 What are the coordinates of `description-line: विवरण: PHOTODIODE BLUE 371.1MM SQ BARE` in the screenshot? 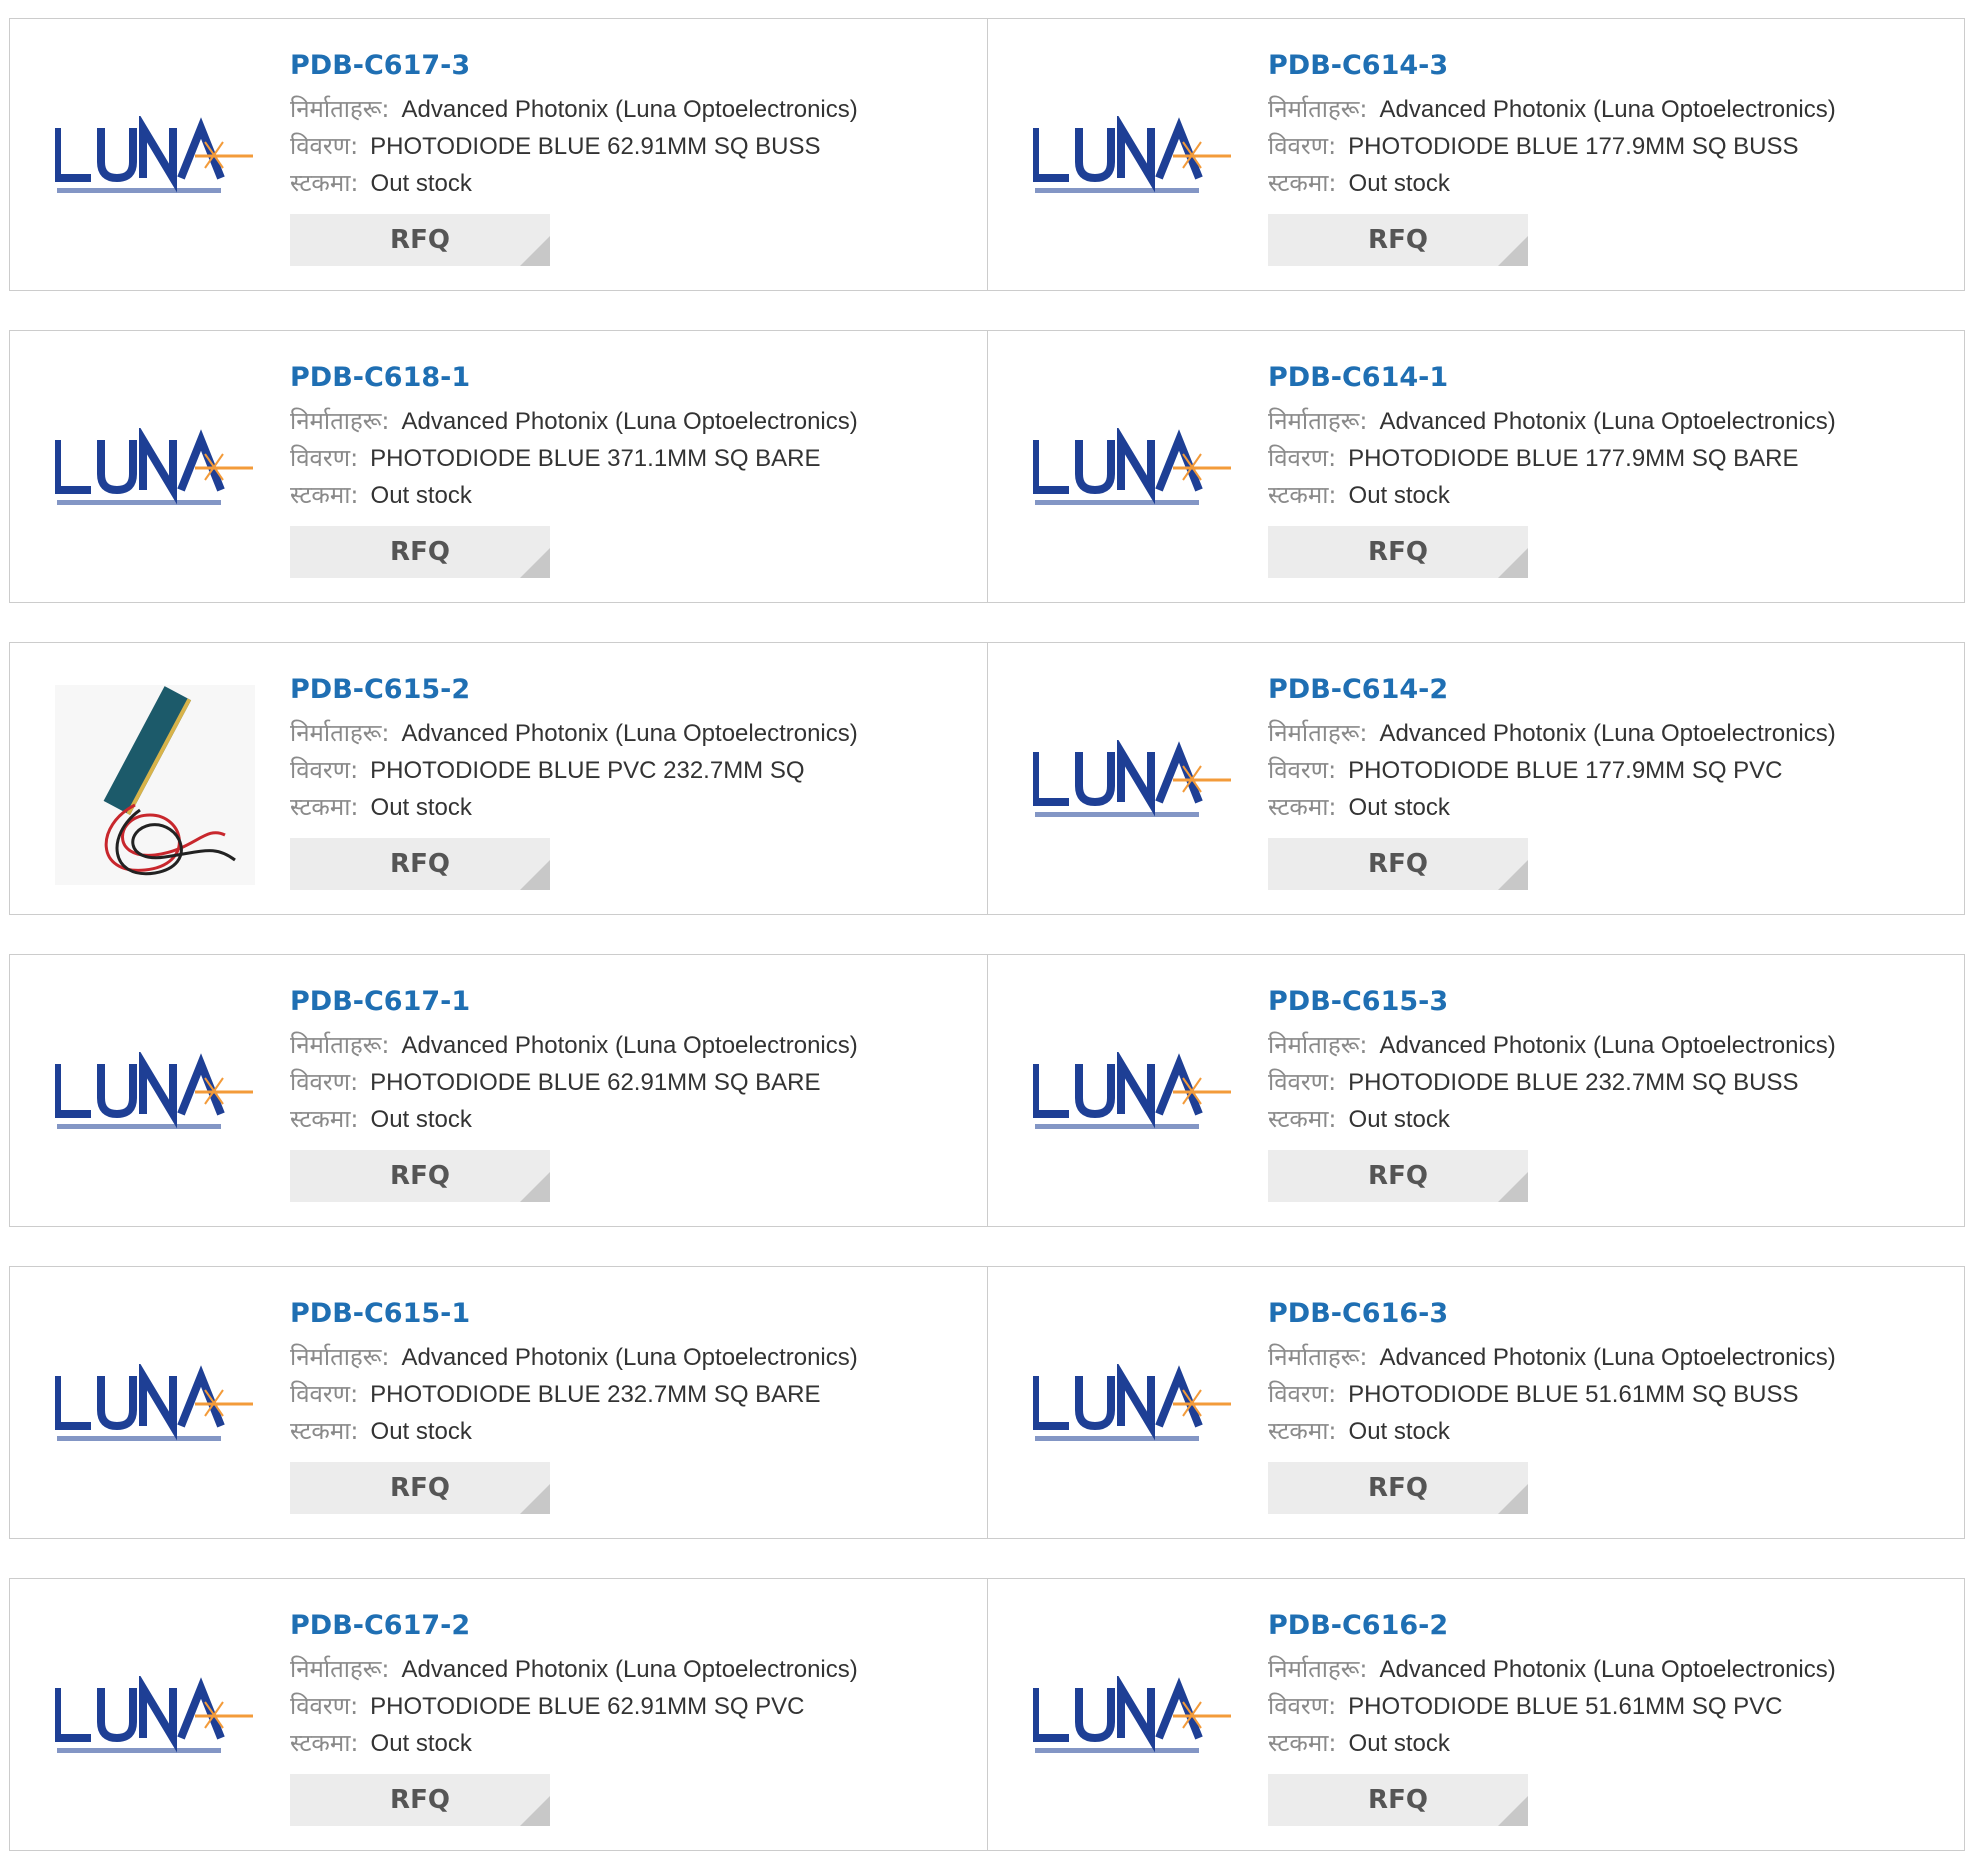 It's located at (633, 458).